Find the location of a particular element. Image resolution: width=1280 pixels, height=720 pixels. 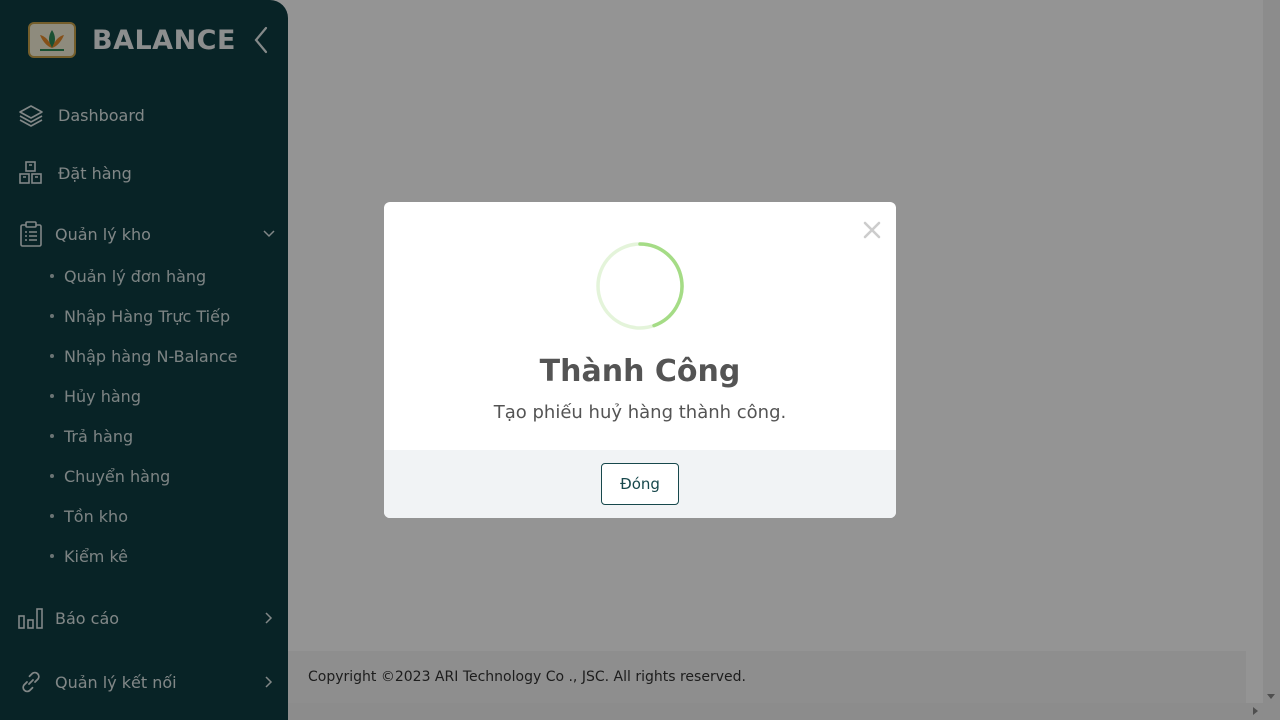

close-button: Đóng is located at coordinates (640, 484).